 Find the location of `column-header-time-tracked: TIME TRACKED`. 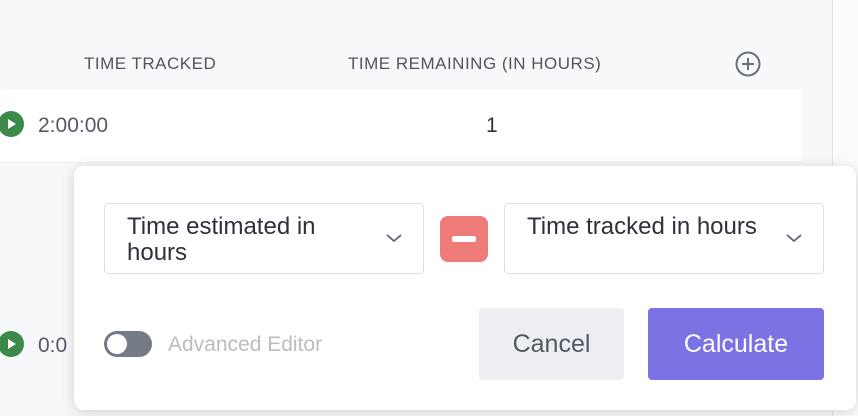

column-header-time-tracked: TIME TRACKED is located at coordinates (150, 64).